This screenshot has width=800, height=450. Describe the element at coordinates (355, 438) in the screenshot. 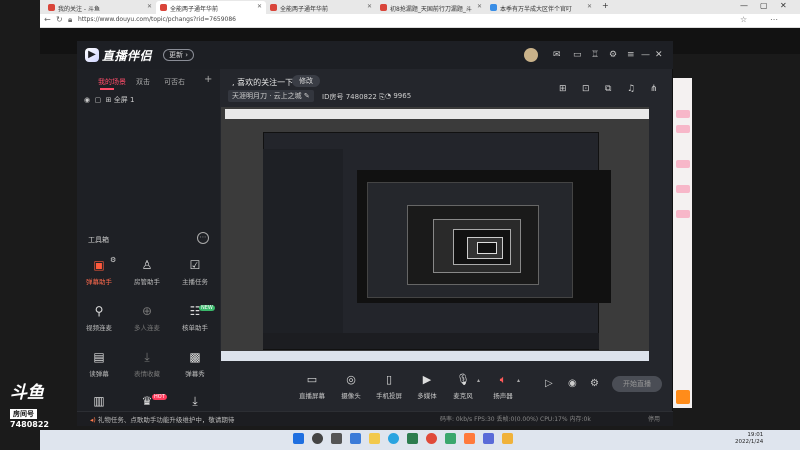

I see `widgets-icon` at that location.